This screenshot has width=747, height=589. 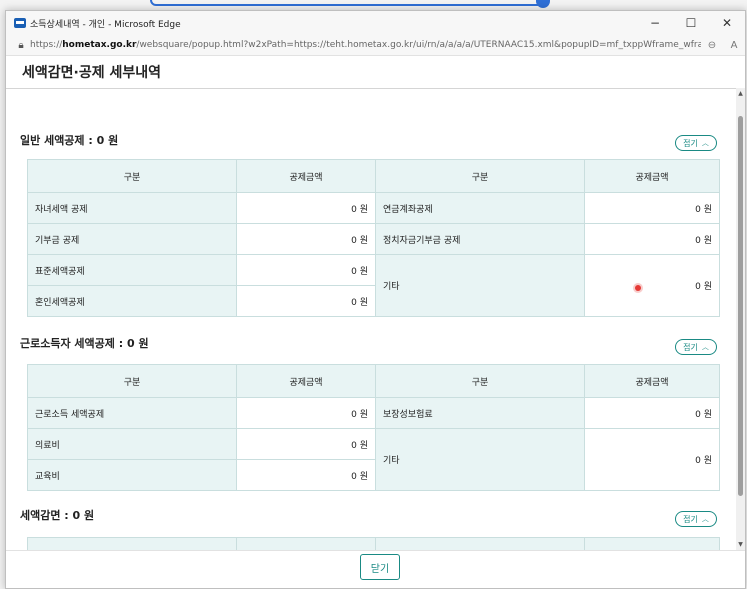 I want to click on fold-button-earned-income: 접기 ︿, so click(x=696, y=347).